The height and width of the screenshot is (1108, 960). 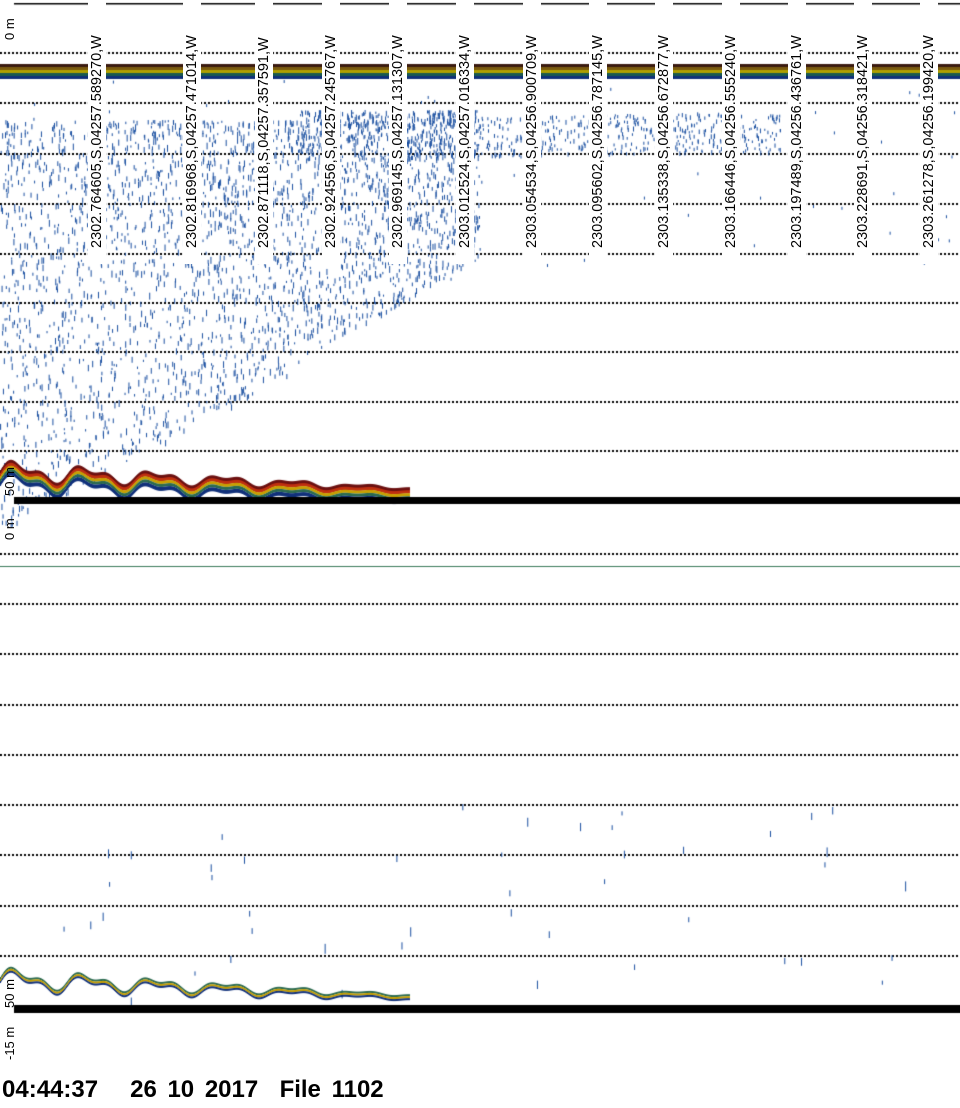 What do you see at coordinates (797, 141) in the screenshot?
I see `position-label-text: 2303.197489,S,04256.436761,W` at bounding box center [797, 141].